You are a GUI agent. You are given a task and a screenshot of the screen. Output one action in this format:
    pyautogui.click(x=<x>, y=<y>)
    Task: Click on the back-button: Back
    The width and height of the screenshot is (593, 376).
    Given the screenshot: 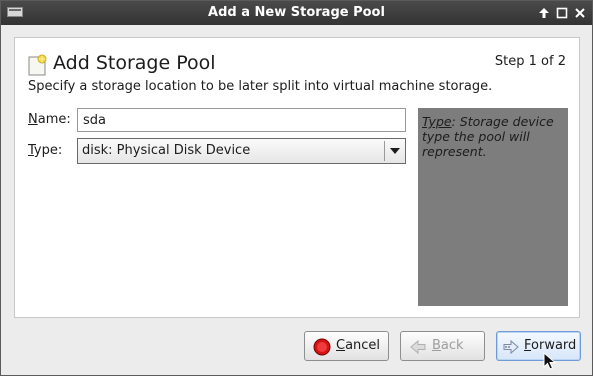 What is the action you would take?
    pyautogui.click(x=442, y=346)
    